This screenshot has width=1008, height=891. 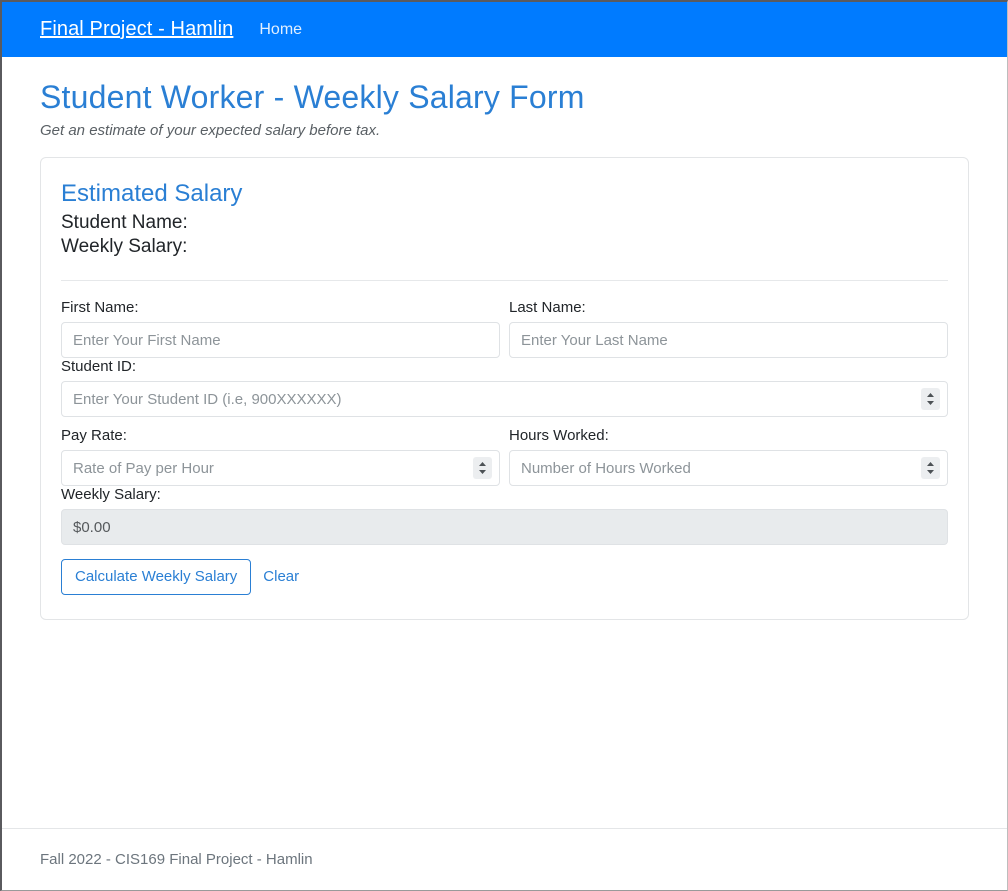 I want to click on form-actions: Calculate Weekly Salary Clear, so click(x=504, y=577).